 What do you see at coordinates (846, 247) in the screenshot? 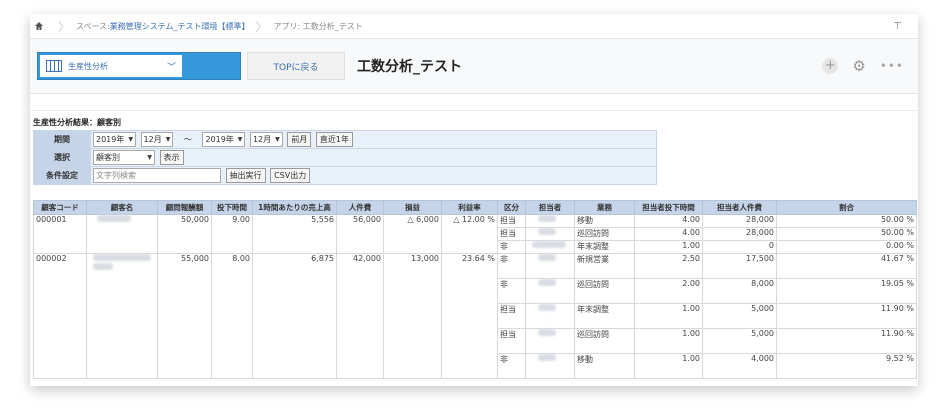
I see `ratio: 0.00 %` at bounding box center [846, 247].